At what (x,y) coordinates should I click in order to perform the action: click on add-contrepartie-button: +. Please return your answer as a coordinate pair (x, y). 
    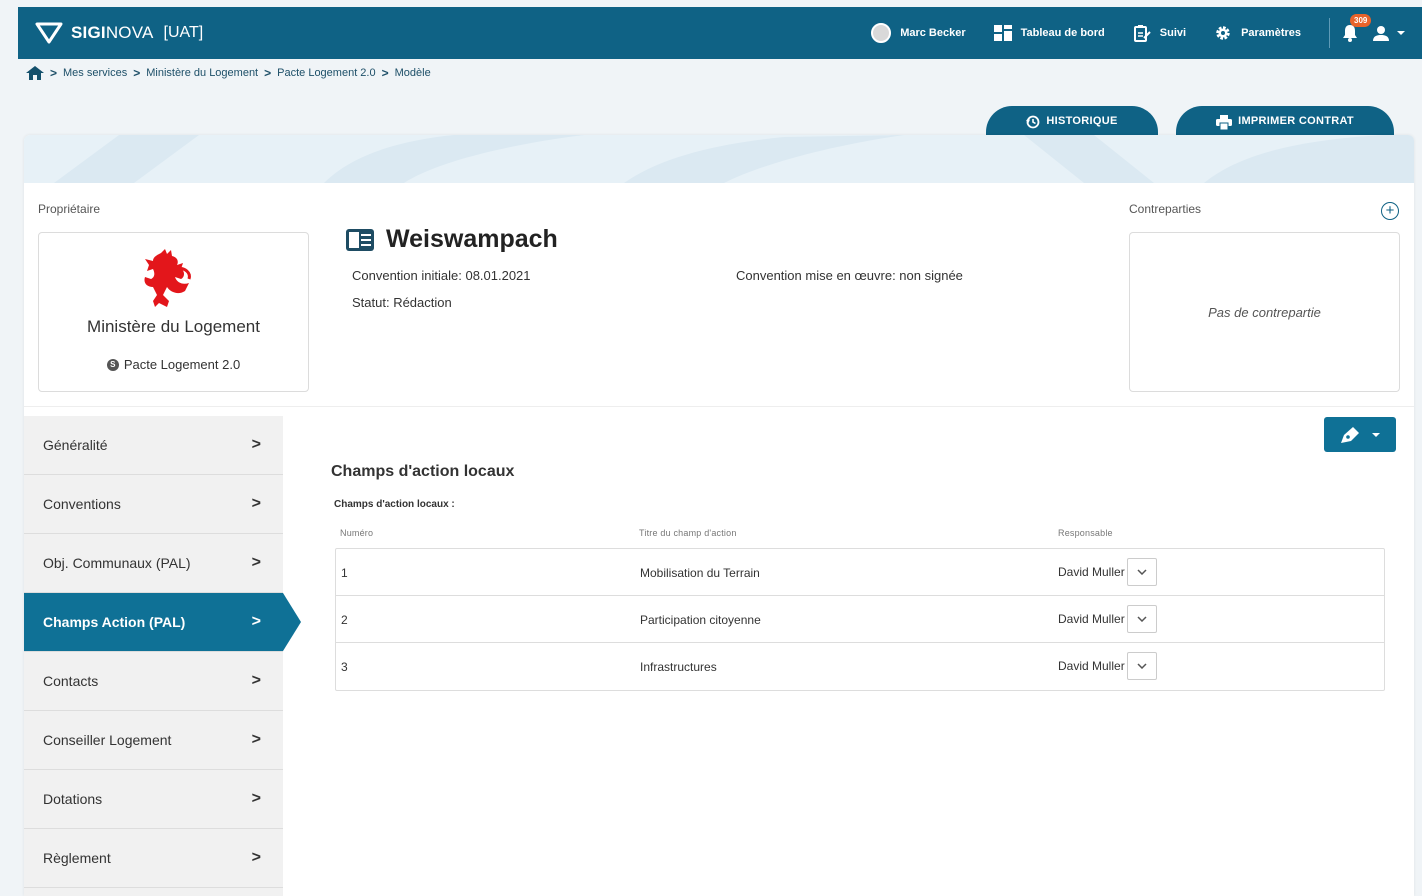
    Looking at the image, I should click on (1390, 211).